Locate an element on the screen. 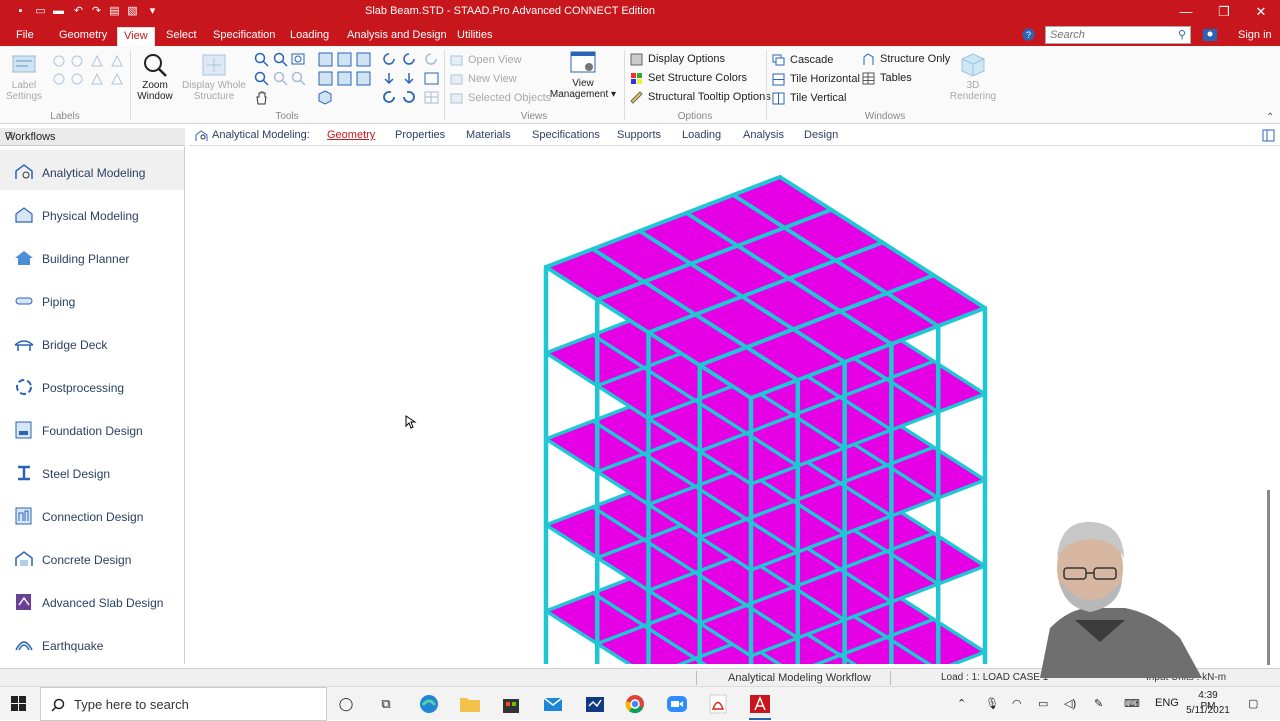 This screenshot has height=721, width=1280. search-input is located at coordinates (1106, 35).